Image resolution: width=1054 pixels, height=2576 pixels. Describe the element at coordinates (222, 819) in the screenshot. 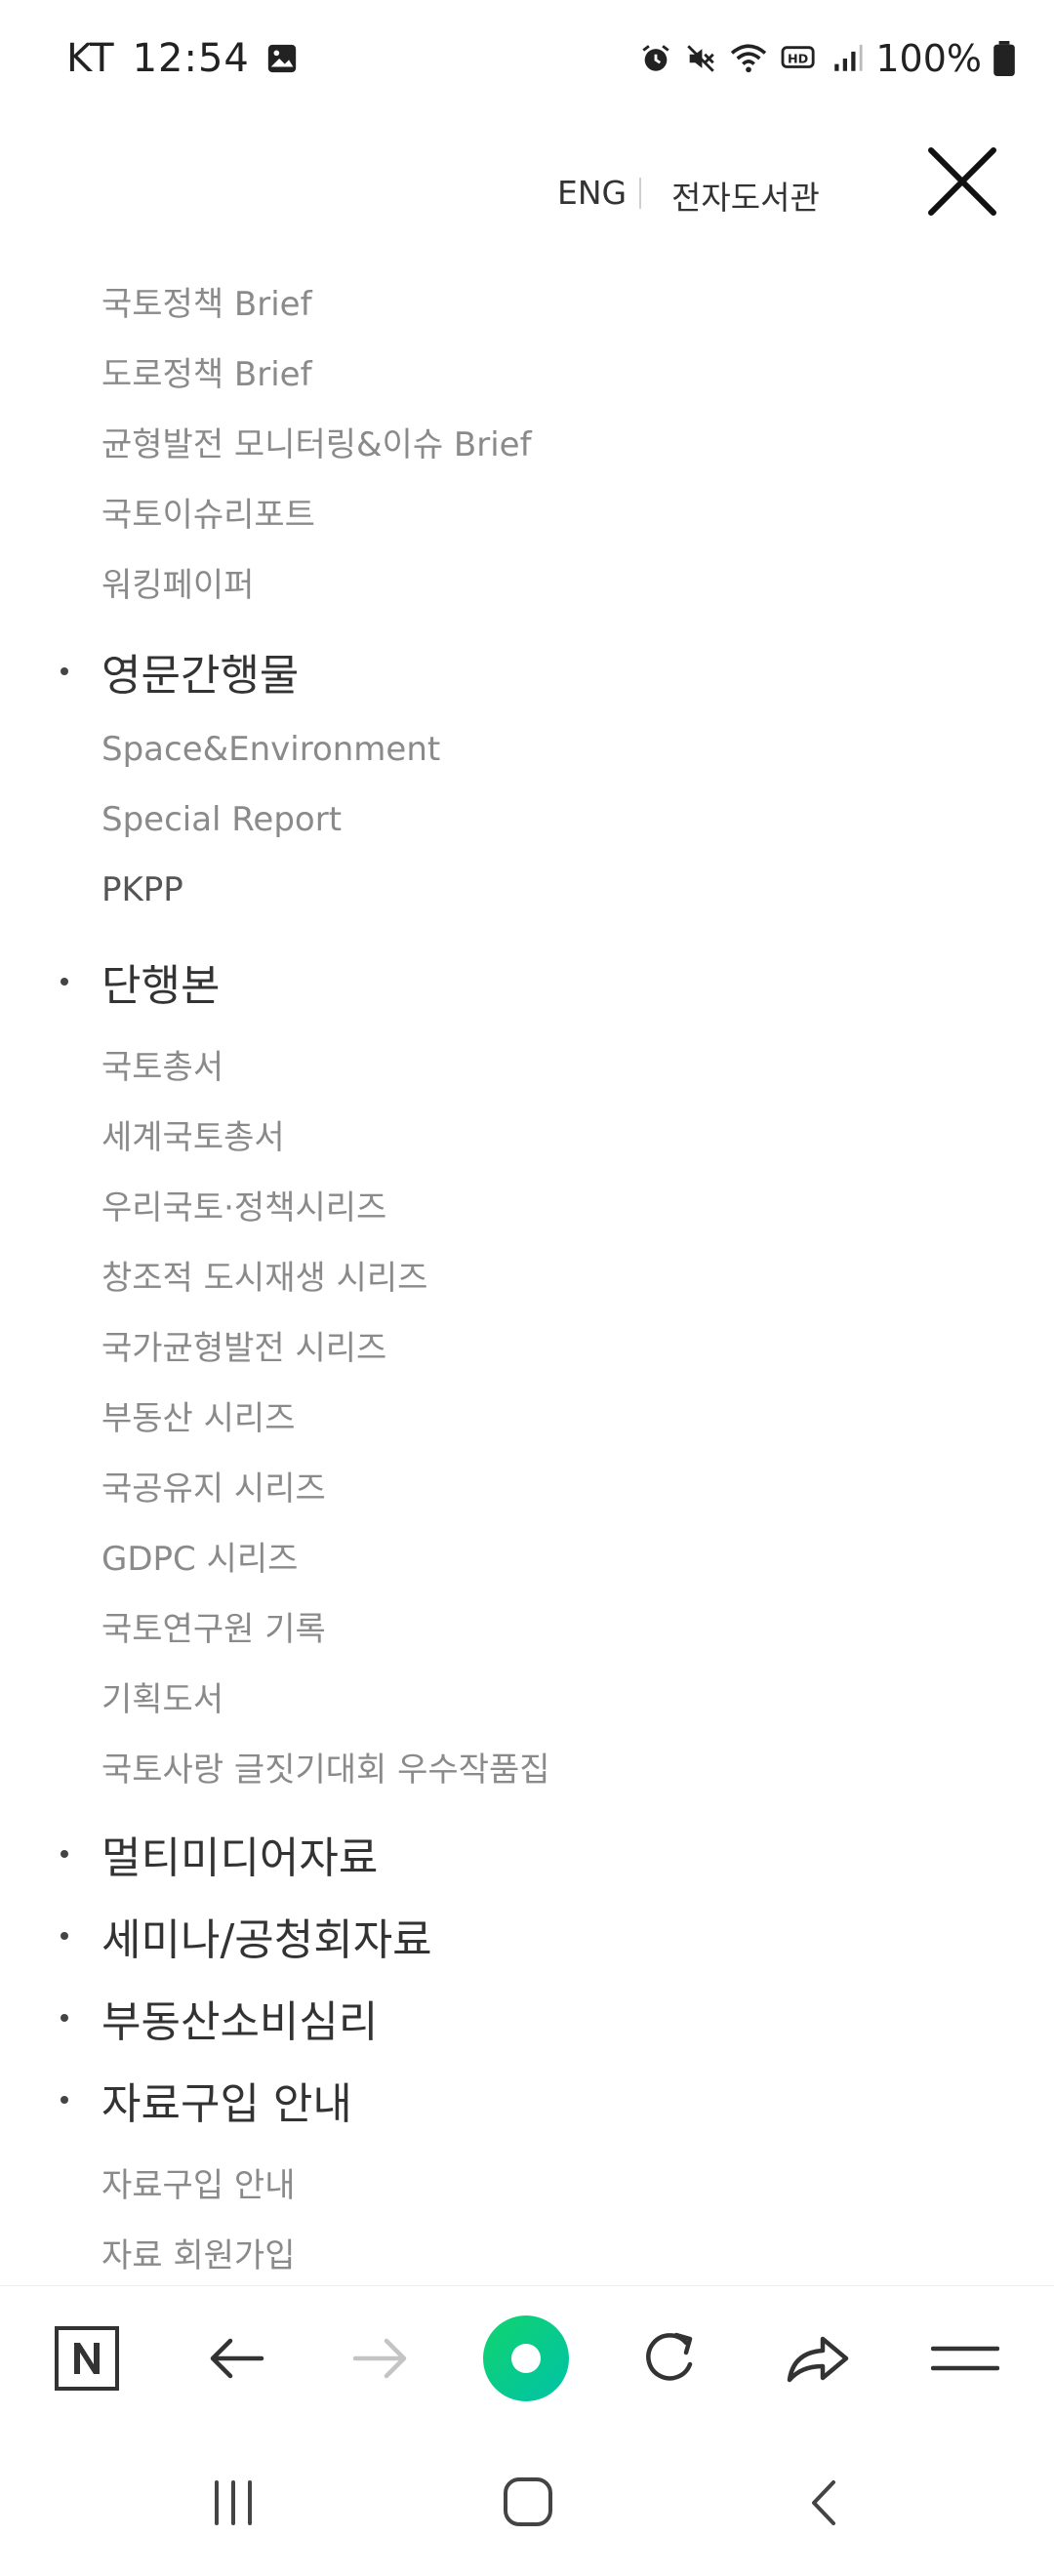

I see `menu-item-special-report: Special Report` at that location.